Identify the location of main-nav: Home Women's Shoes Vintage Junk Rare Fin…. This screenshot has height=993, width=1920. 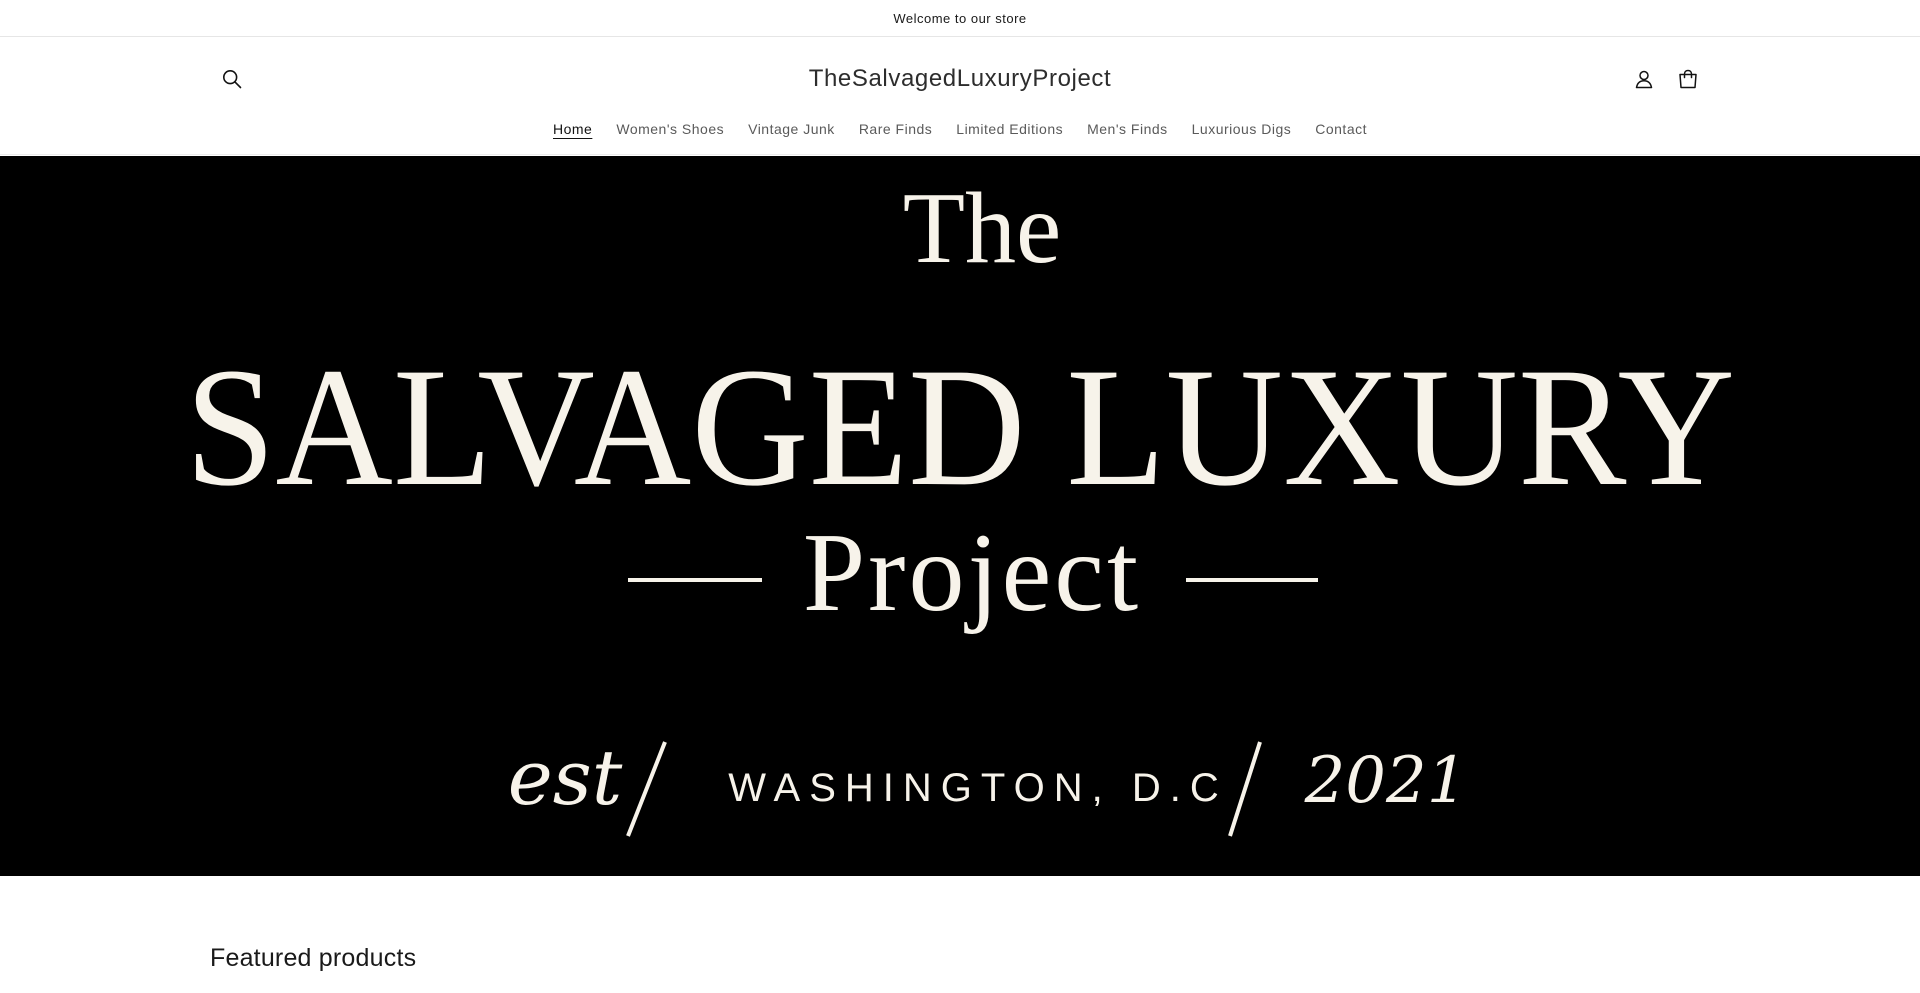
(960, 137).